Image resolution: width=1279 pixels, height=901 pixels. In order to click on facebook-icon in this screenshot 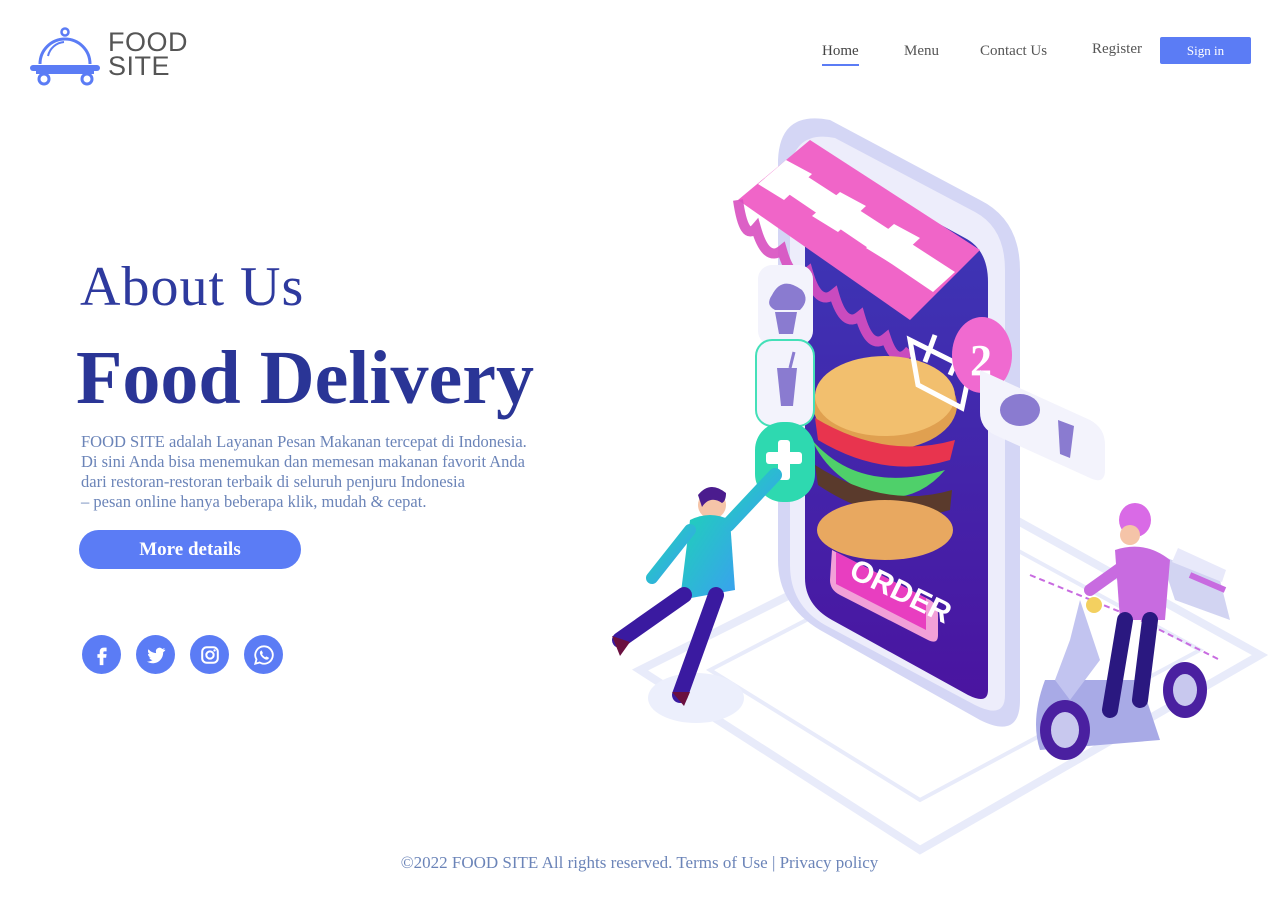, I will do `click(101, 656)`.